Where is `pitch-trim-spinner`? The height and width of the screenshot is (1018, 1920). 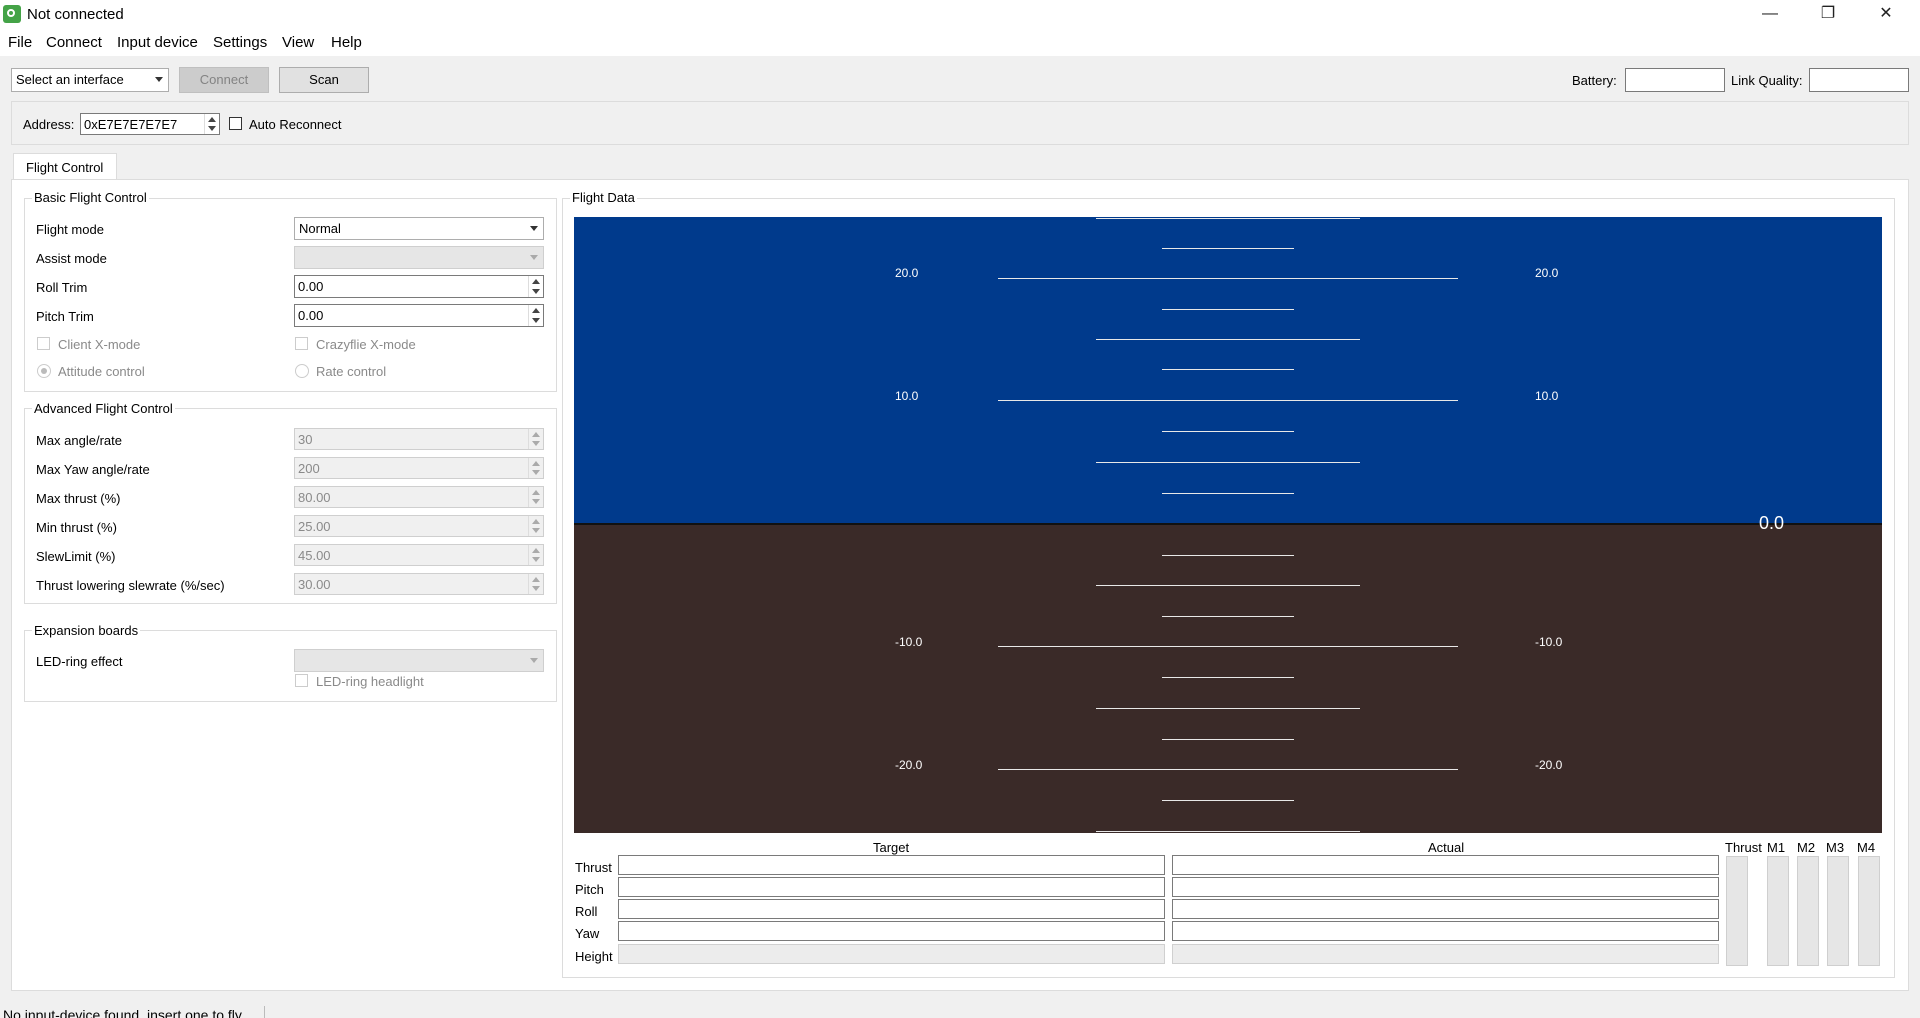
pitch-trim-spinner is located at coordinates (535, 315).